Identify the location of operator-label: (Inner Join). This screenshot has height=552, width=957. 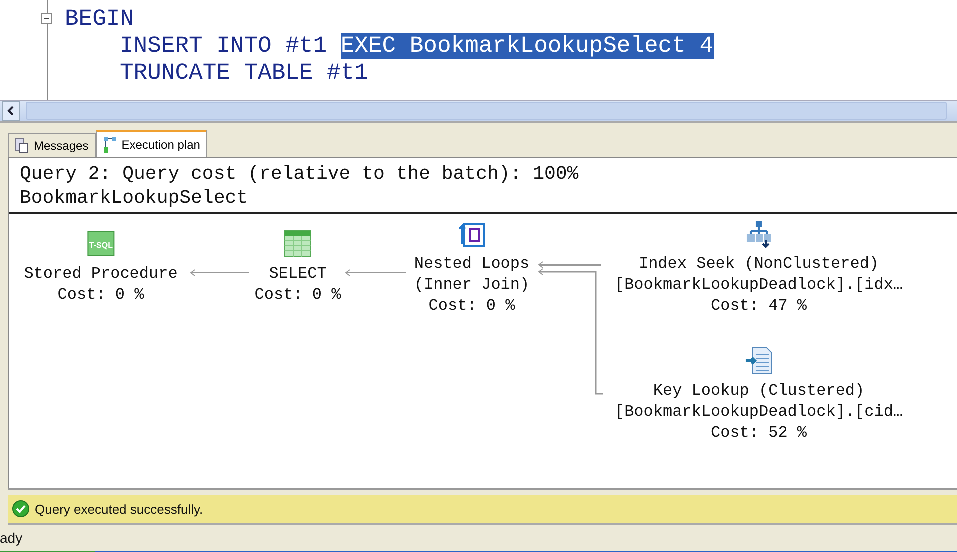
(472, 285).